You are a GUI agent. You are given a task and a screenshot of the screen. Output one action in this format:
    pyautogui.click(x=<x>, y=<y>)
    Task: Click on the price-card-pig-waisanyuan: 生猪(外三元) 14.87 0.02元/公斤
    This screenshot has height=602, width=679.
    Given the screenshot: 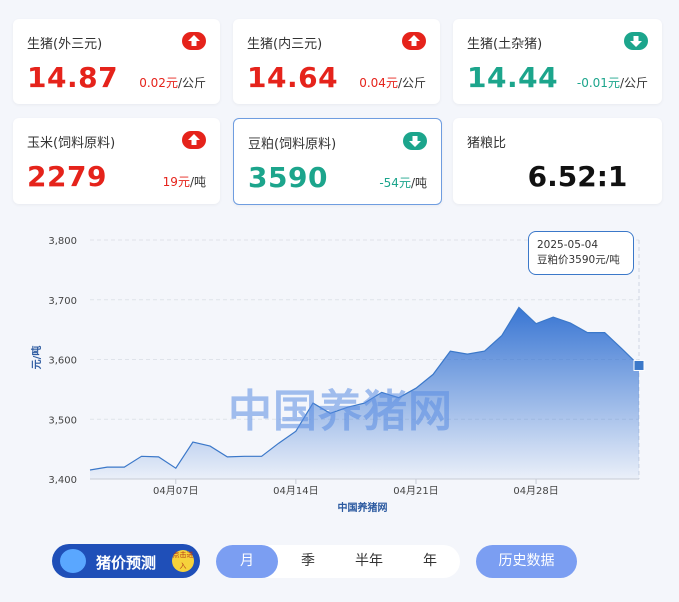 What is the action you would take?
    pyautogui.click(x=116, y=61)
    